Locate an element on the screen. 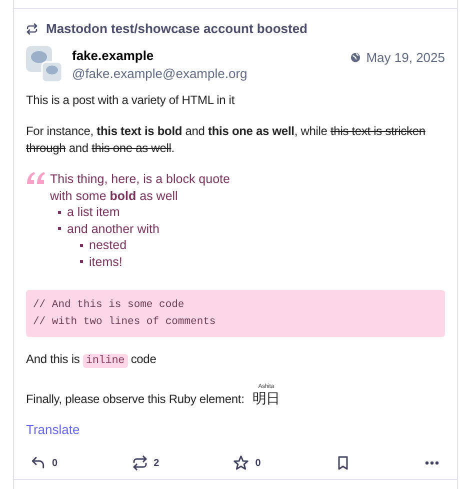  display-name: fake.example is located at coordinates (206, 55).